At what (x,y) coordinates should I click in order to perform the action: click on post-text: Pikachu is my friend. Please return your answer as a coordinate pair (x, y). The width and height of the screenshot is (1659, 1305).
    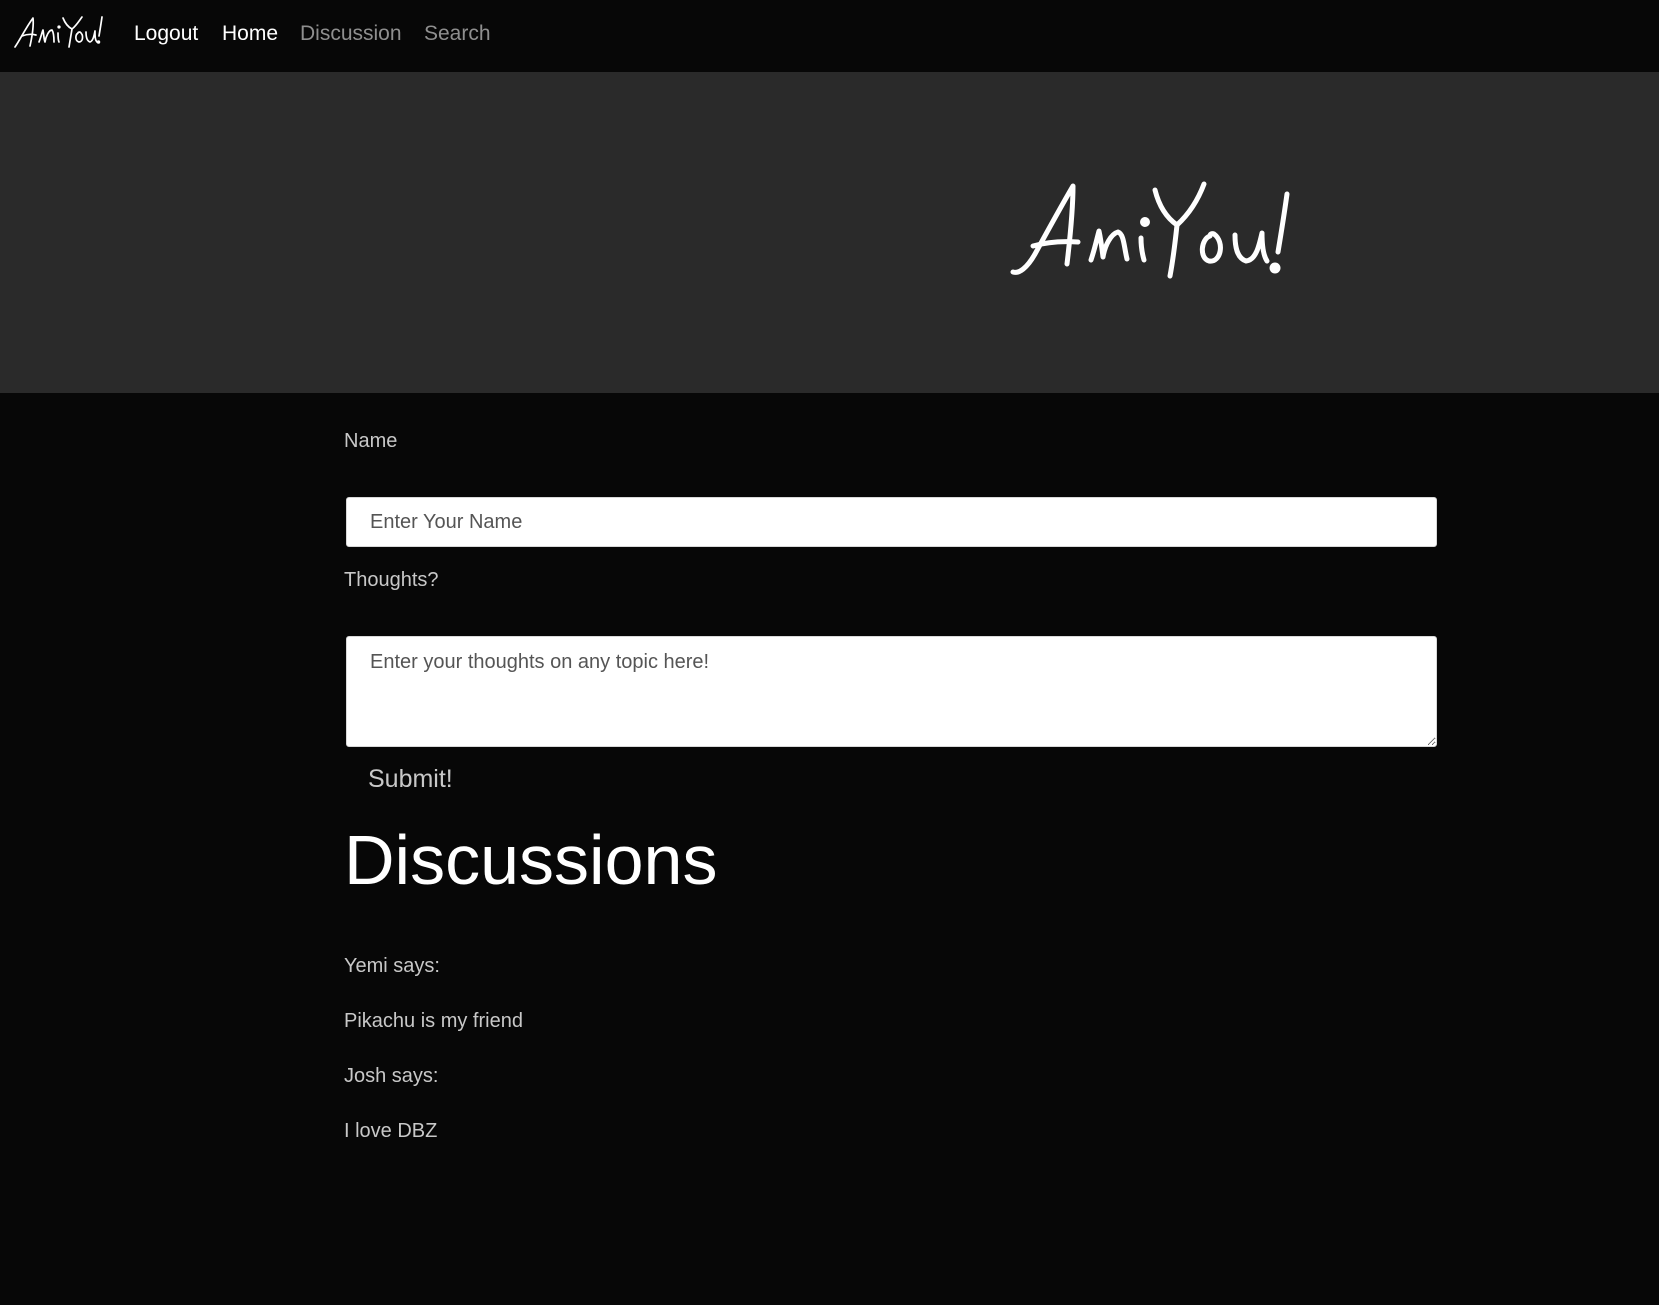
    Looking at the image, I should click on (433, 1021).